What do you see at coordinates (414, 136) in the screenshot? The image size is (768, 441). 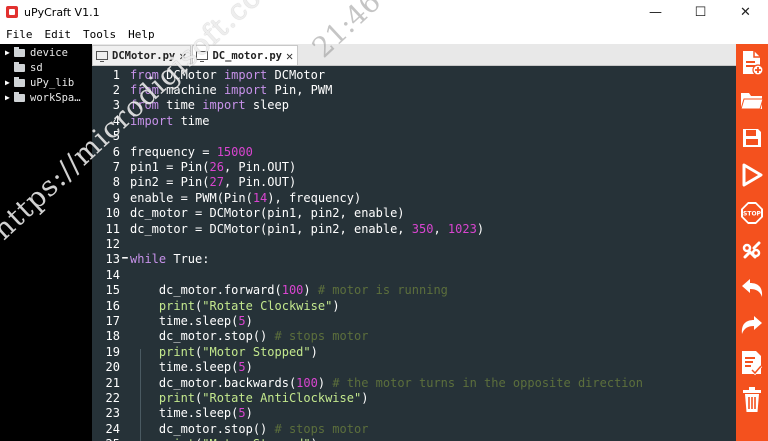 I see `code-line: 5` at bounding box center [414, 136].